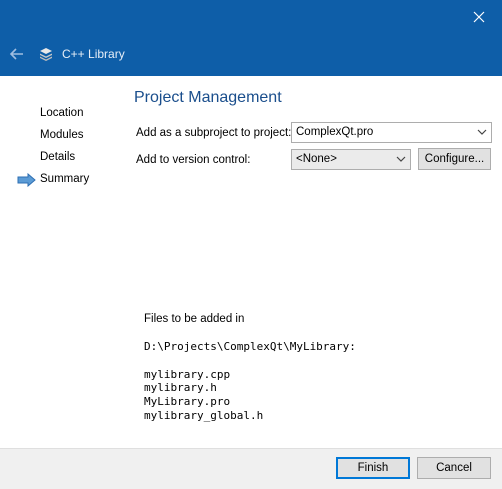  What do you see at coordinates (351, 159) in the screenshot?
I see `vcs-combo: <None>` at bounding box center [351, 159].